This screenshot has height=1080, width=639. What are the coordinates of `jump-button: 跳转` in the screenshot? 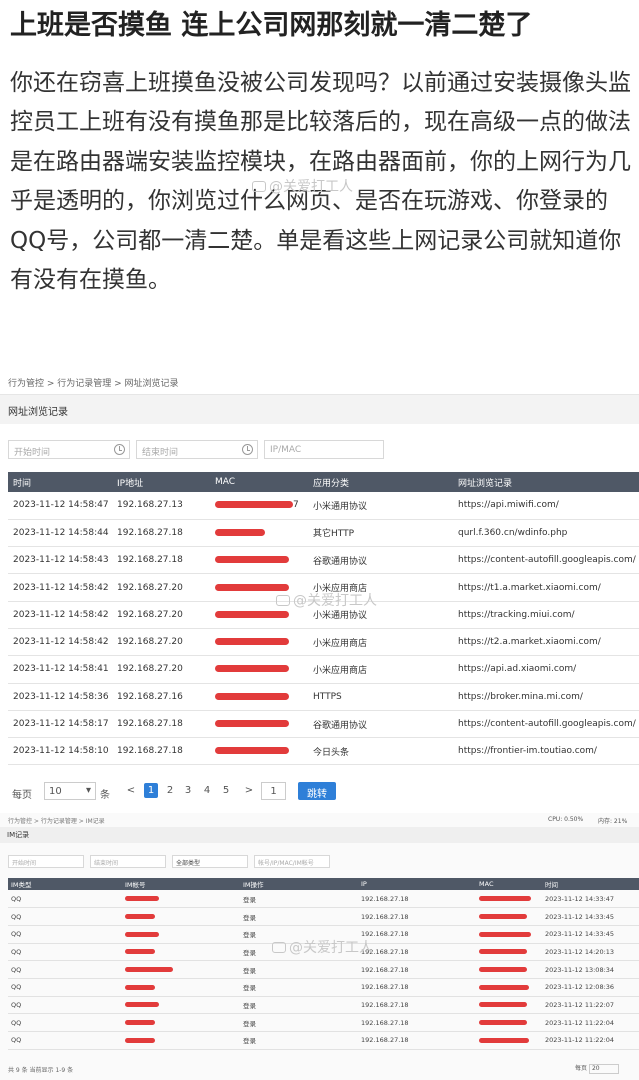 It's located at (317, 791).